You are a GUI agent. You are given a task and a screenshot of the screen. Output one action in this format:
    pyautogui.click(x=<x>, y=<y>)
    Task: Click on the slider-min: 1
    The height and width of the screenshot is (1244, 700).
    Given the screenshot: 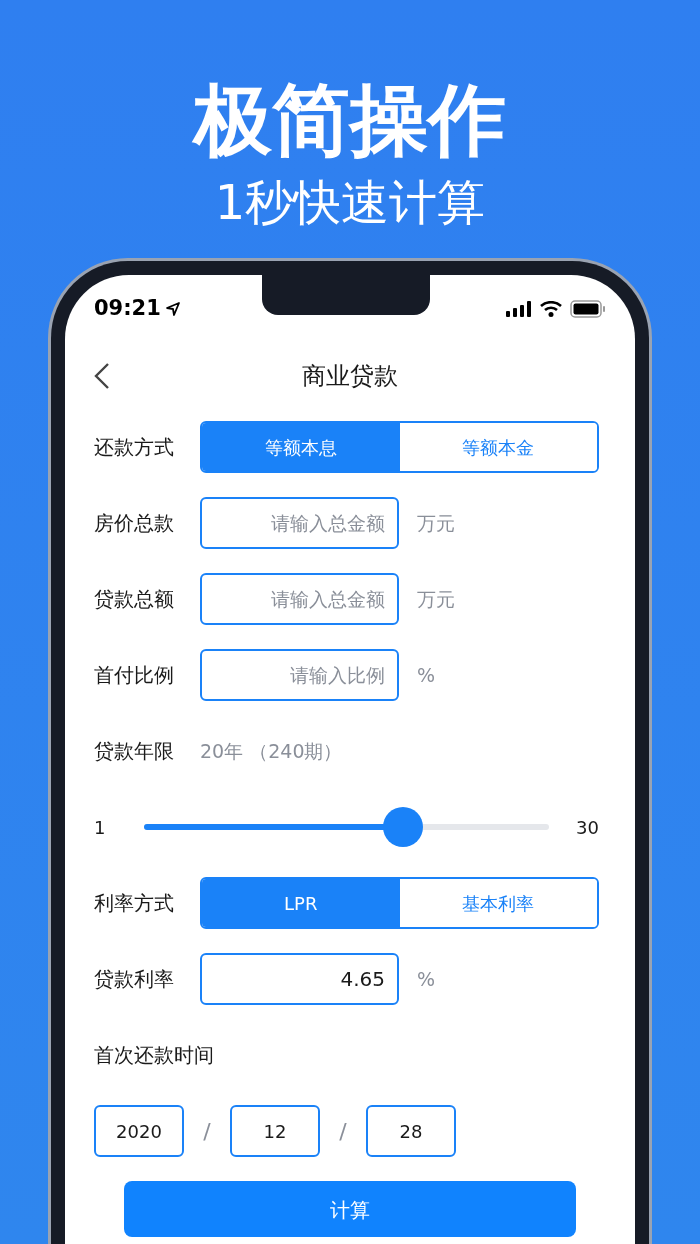 What is the action you would take?
    pyautogui.click(x=100, y=827)
    